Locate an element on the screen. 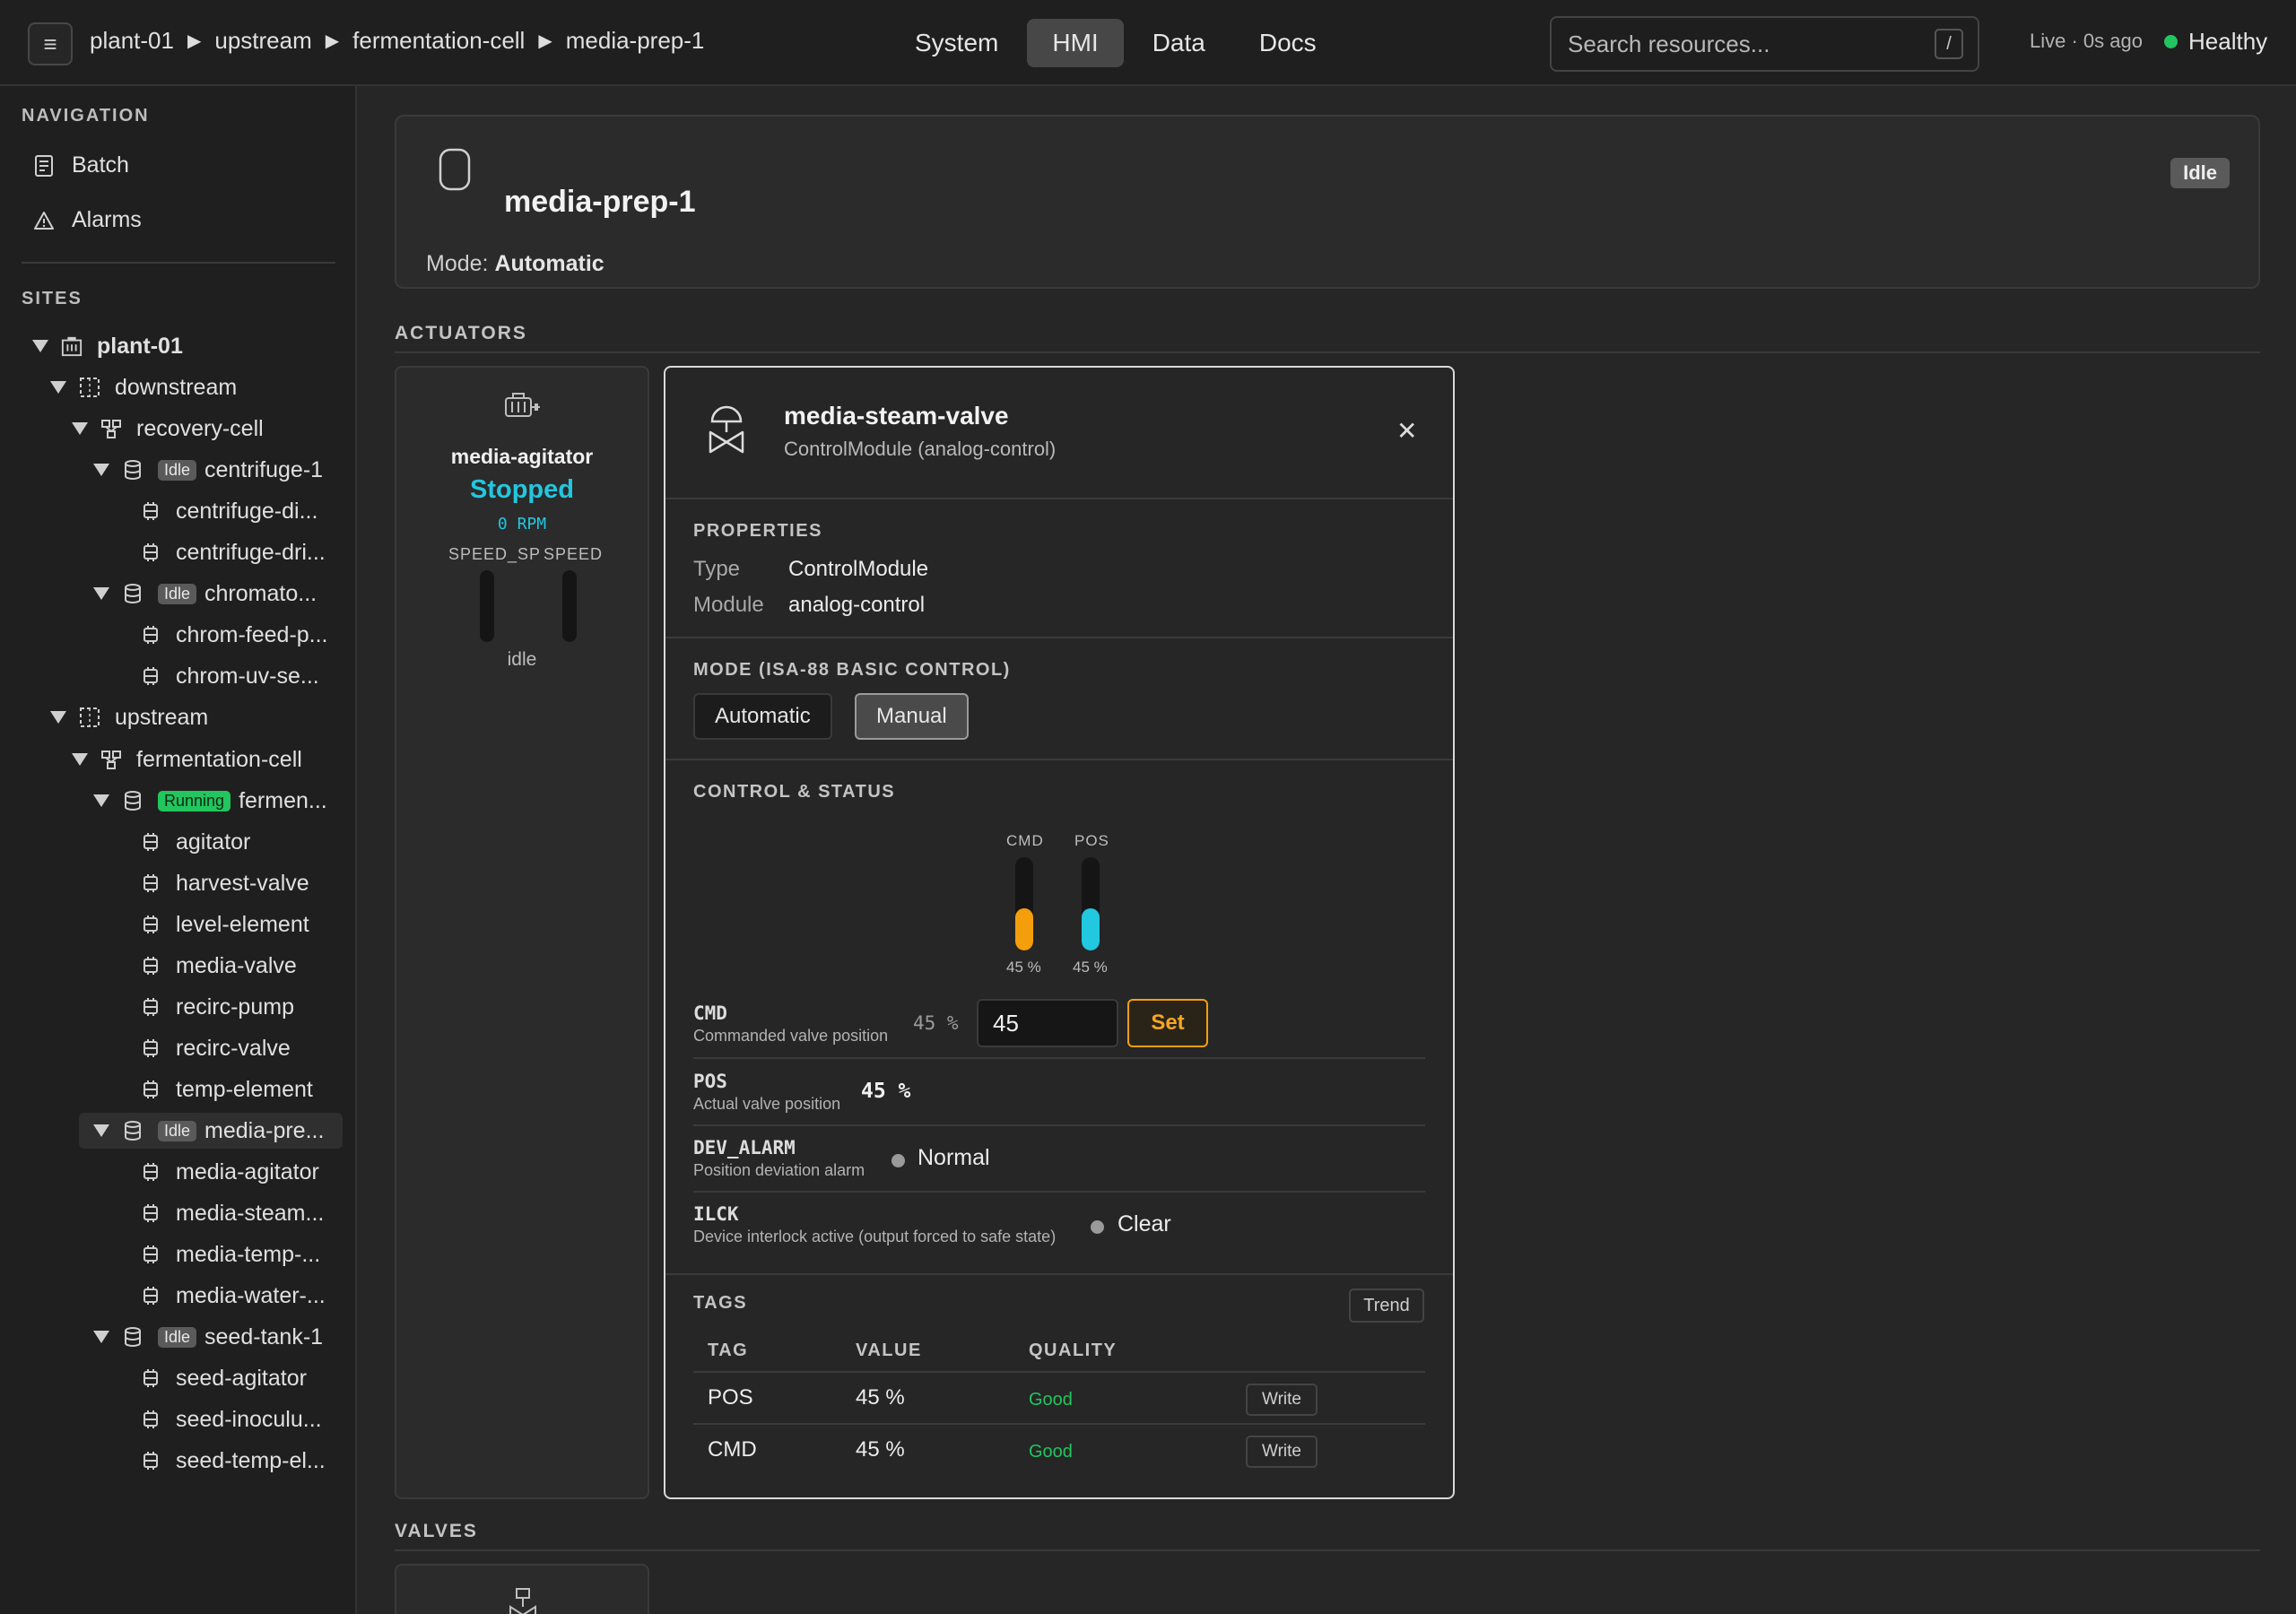 The width and height of the screenshot is (2296, 1614). tree-node-area: downstream is located at coordinates (143, 387).